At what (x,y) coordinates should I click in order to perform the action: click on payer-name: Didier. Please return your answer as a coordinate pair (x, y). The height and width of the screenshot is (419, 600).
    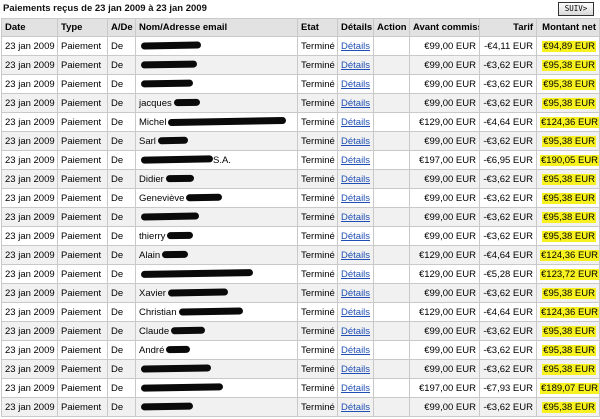
    Looking at the image, I should click on (151, 179).